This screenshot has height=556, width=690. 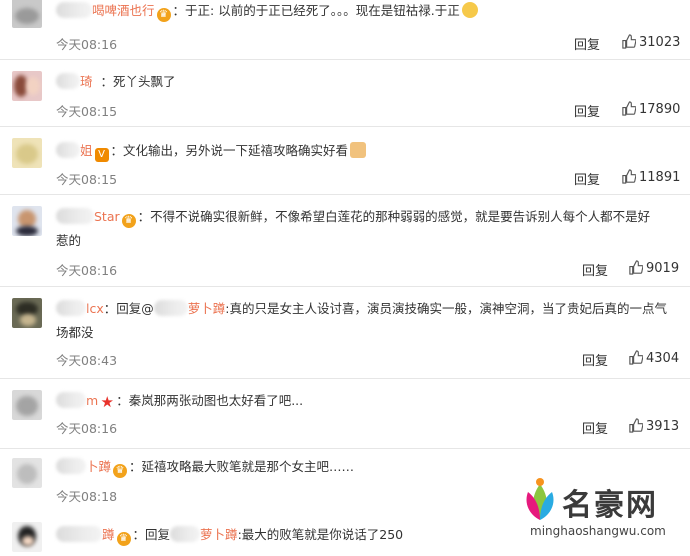 I want to click on comment-text: 文化输出，另外说一下延禧攻略确实好看, so click(x=236, y=150).